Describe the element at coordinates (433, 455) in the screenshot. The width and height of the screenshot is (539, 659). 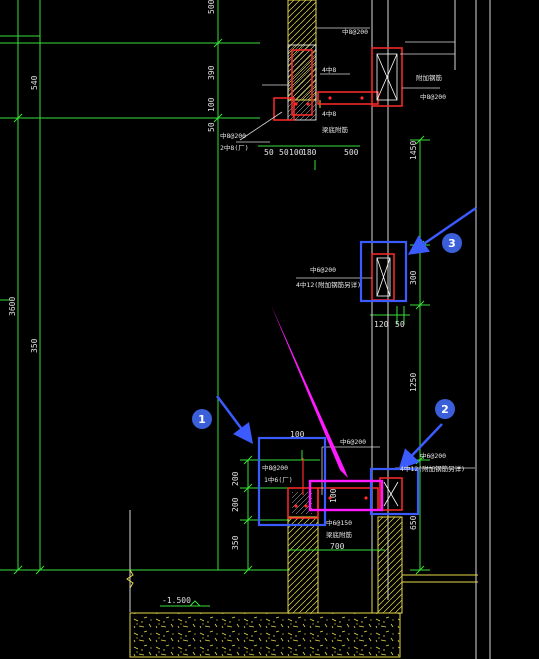
I see `note-l: 中6@200` at that location.